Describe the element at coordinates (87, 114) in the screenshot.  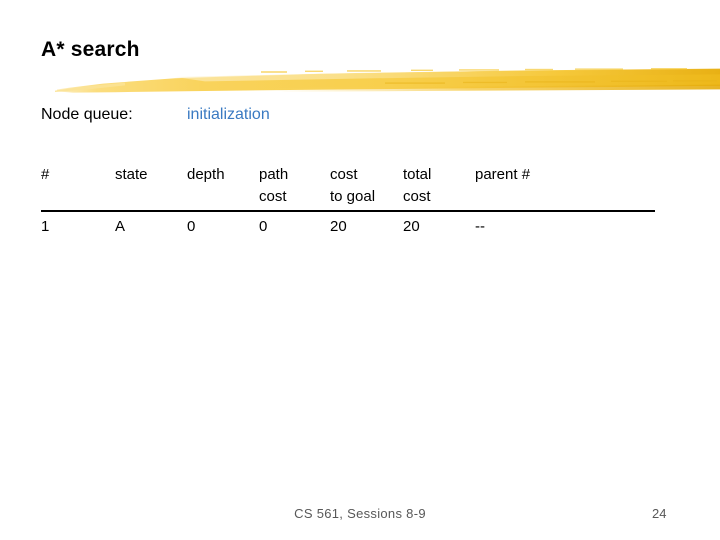
I see `node-queue-label: Node queue:` at that location.